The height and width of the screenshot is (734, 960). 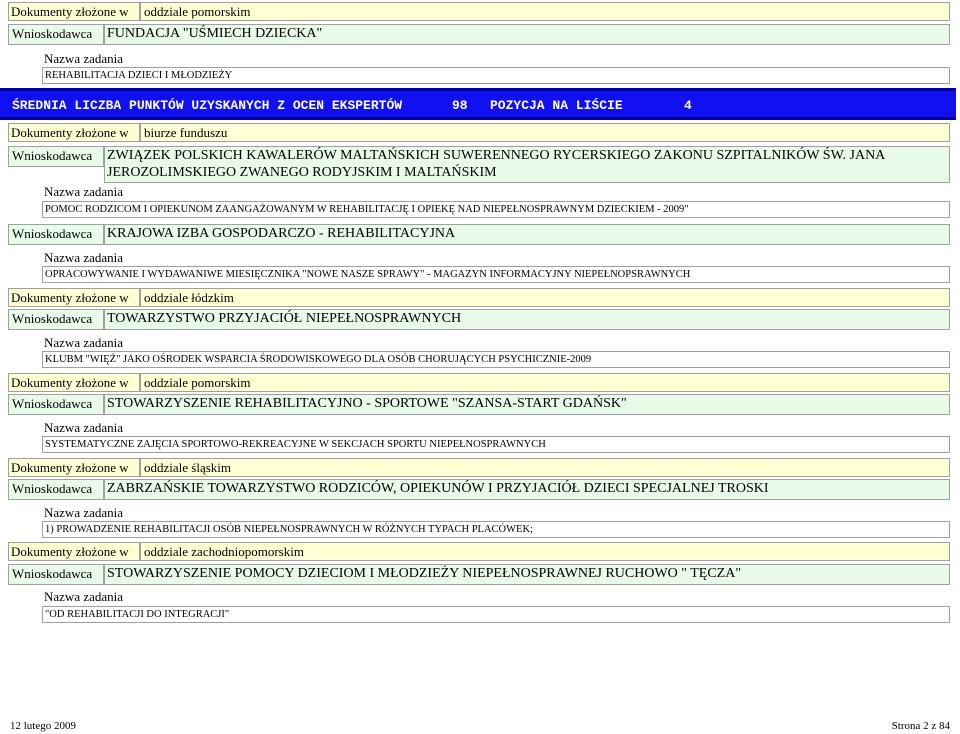 I want to click on branch-value: oddziale zachodniopomorskim, so click(x=545, y=551).